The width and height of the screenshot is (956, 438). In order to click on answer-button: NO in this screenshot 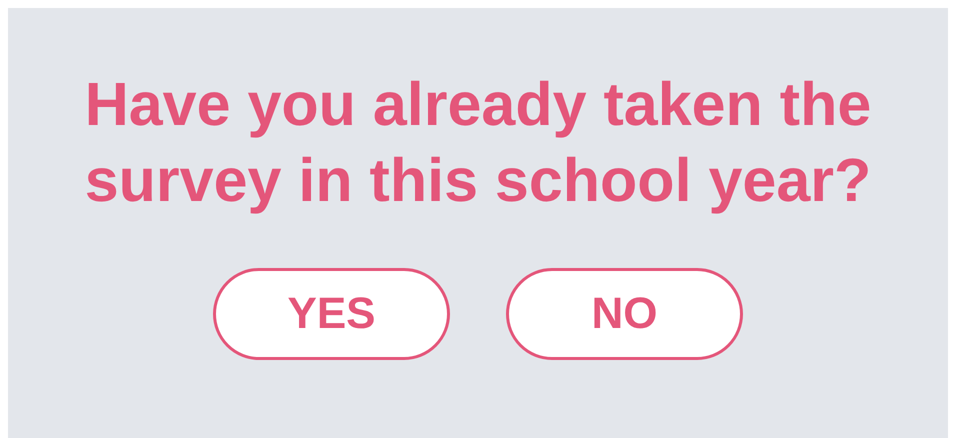, I will do `click(624, 314)`.